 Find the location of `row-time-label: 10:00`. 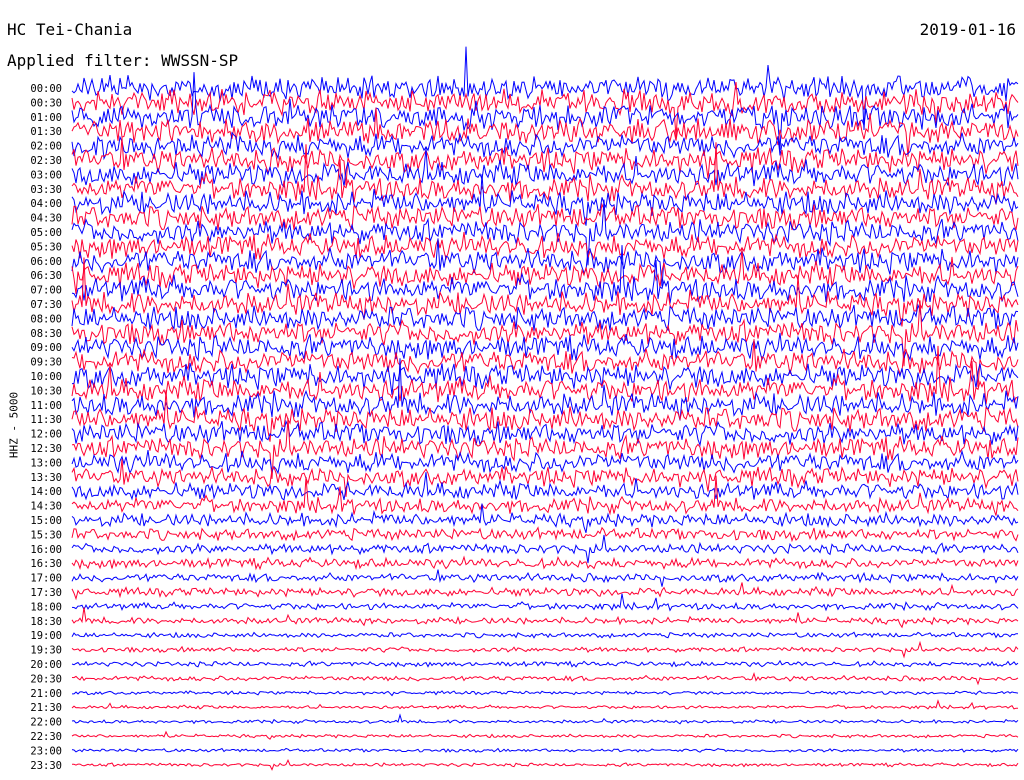

row-time-label: 10:00 is located at coordinates (46, 377).